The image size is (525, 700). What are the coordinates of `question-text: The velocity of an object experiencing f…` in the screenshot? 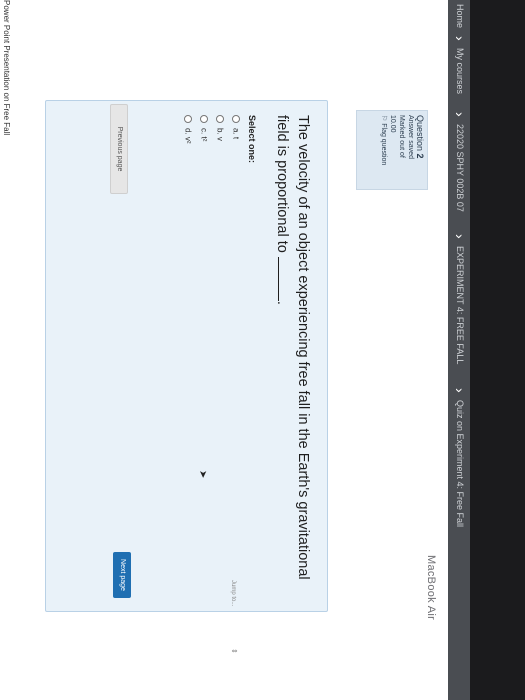 It's located at (292, 347).